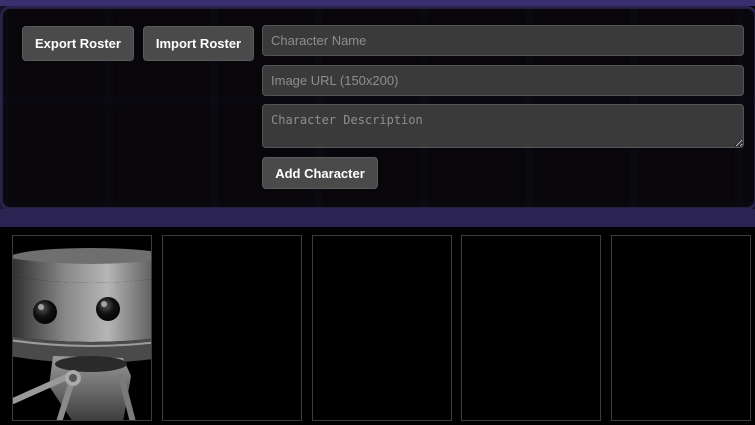 The width and height of the screenshot is (755, 425). I want to click on character-name-input, so click(503, 40).